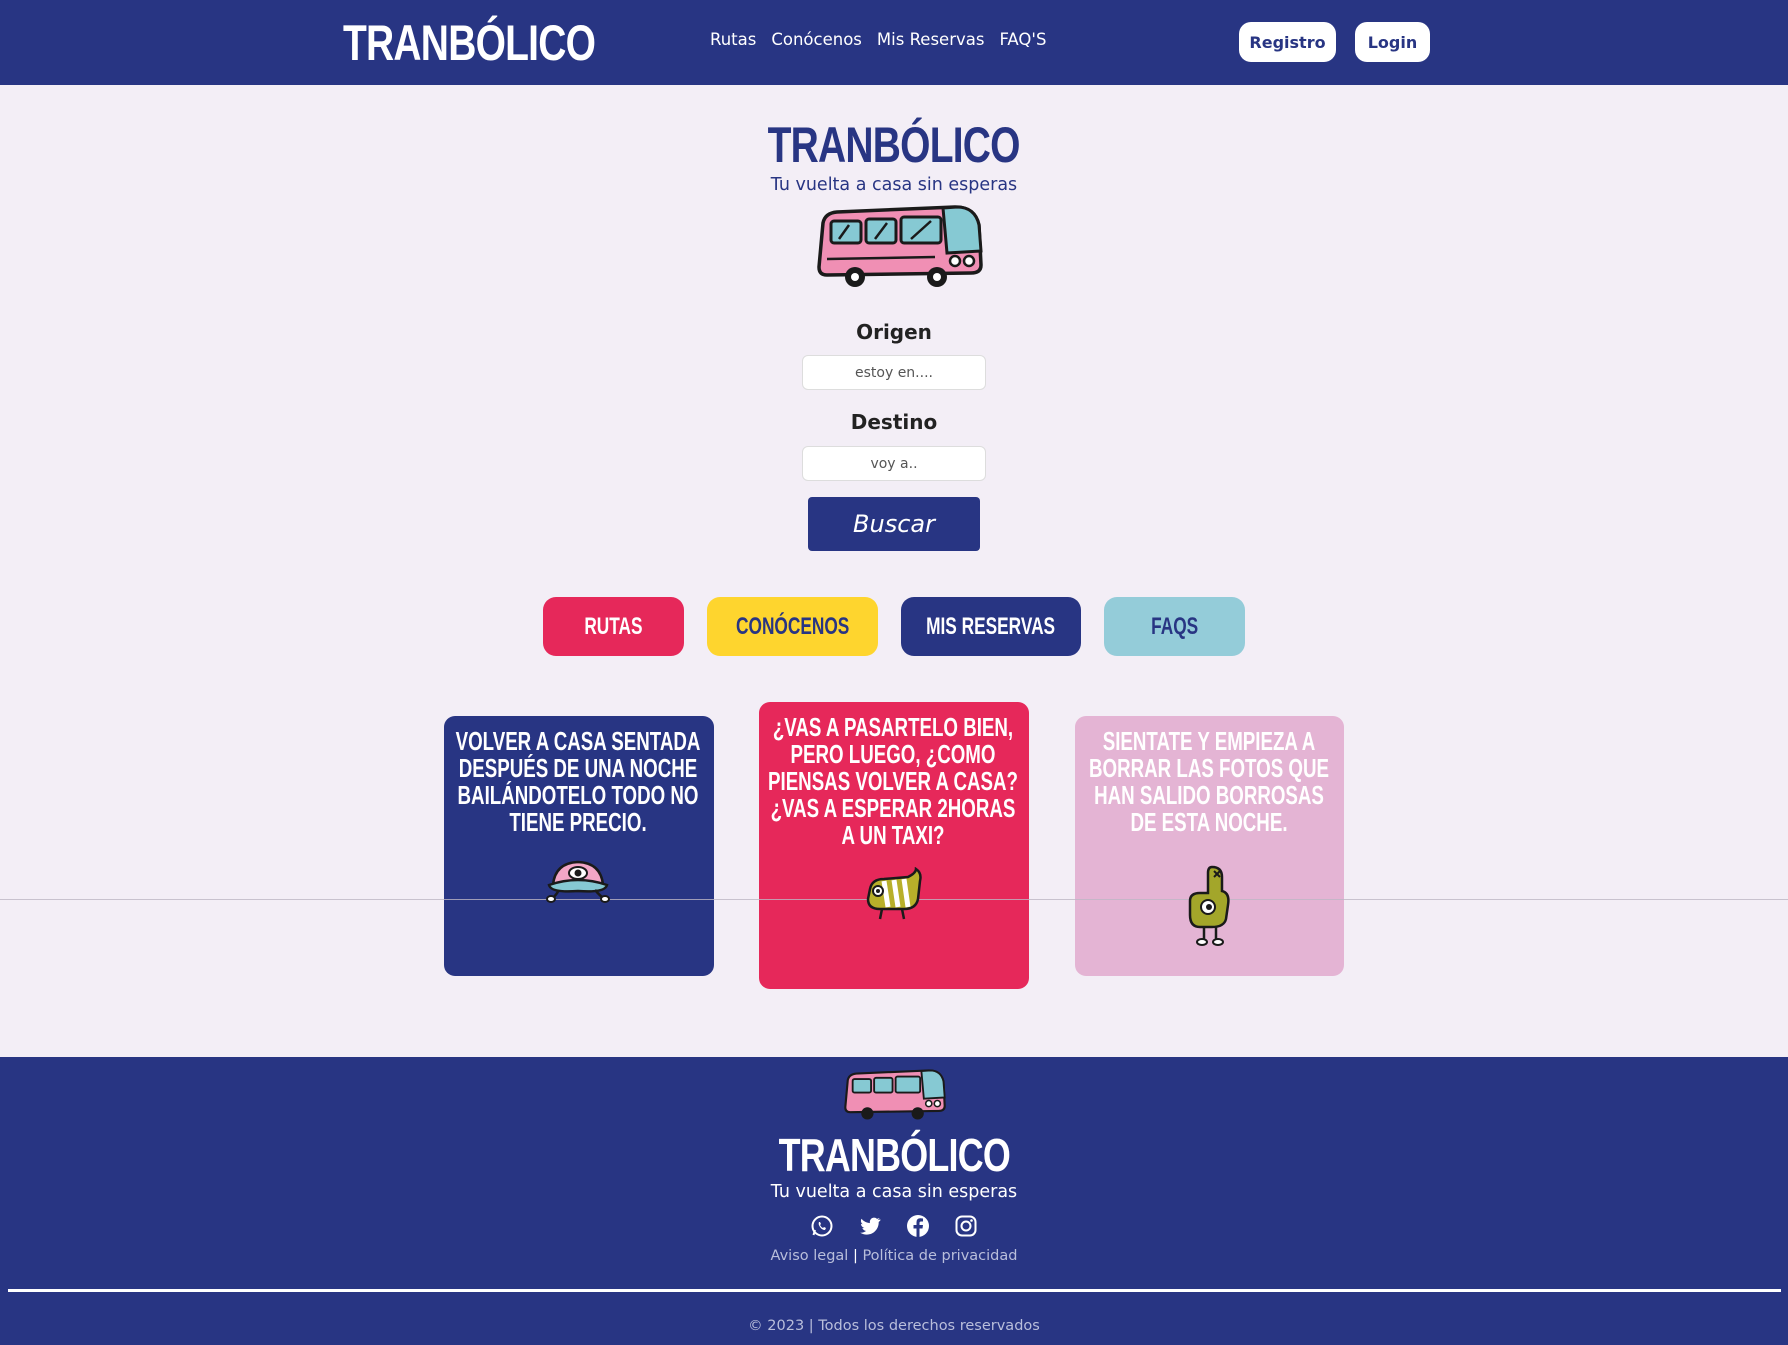  I want to click on pill-conocenos-button: CONÓCENOS, so click(792, 626).